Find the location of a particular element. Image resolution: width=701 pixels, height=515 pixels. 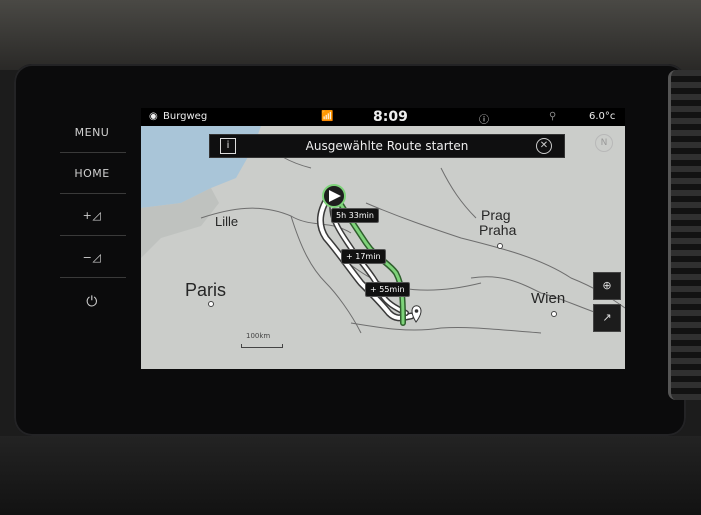

route-time-label: 5h 33min is located at coordinates (355, 215).